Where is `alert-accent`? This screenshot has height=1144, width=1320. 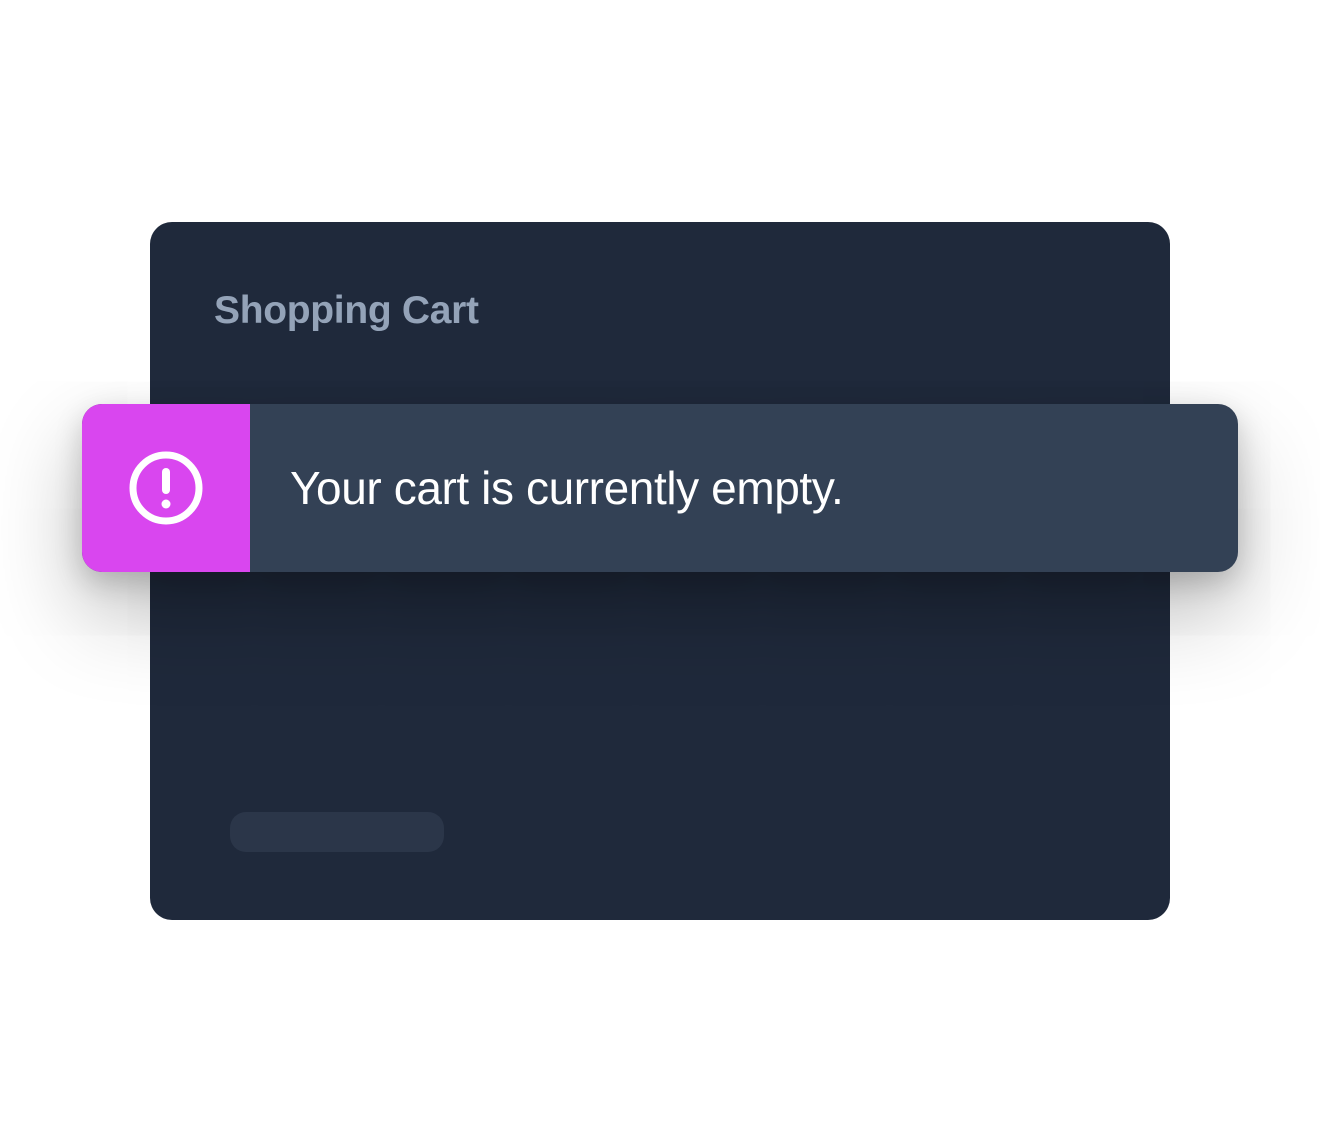
alert-accent is located at coordinates (166, 488).